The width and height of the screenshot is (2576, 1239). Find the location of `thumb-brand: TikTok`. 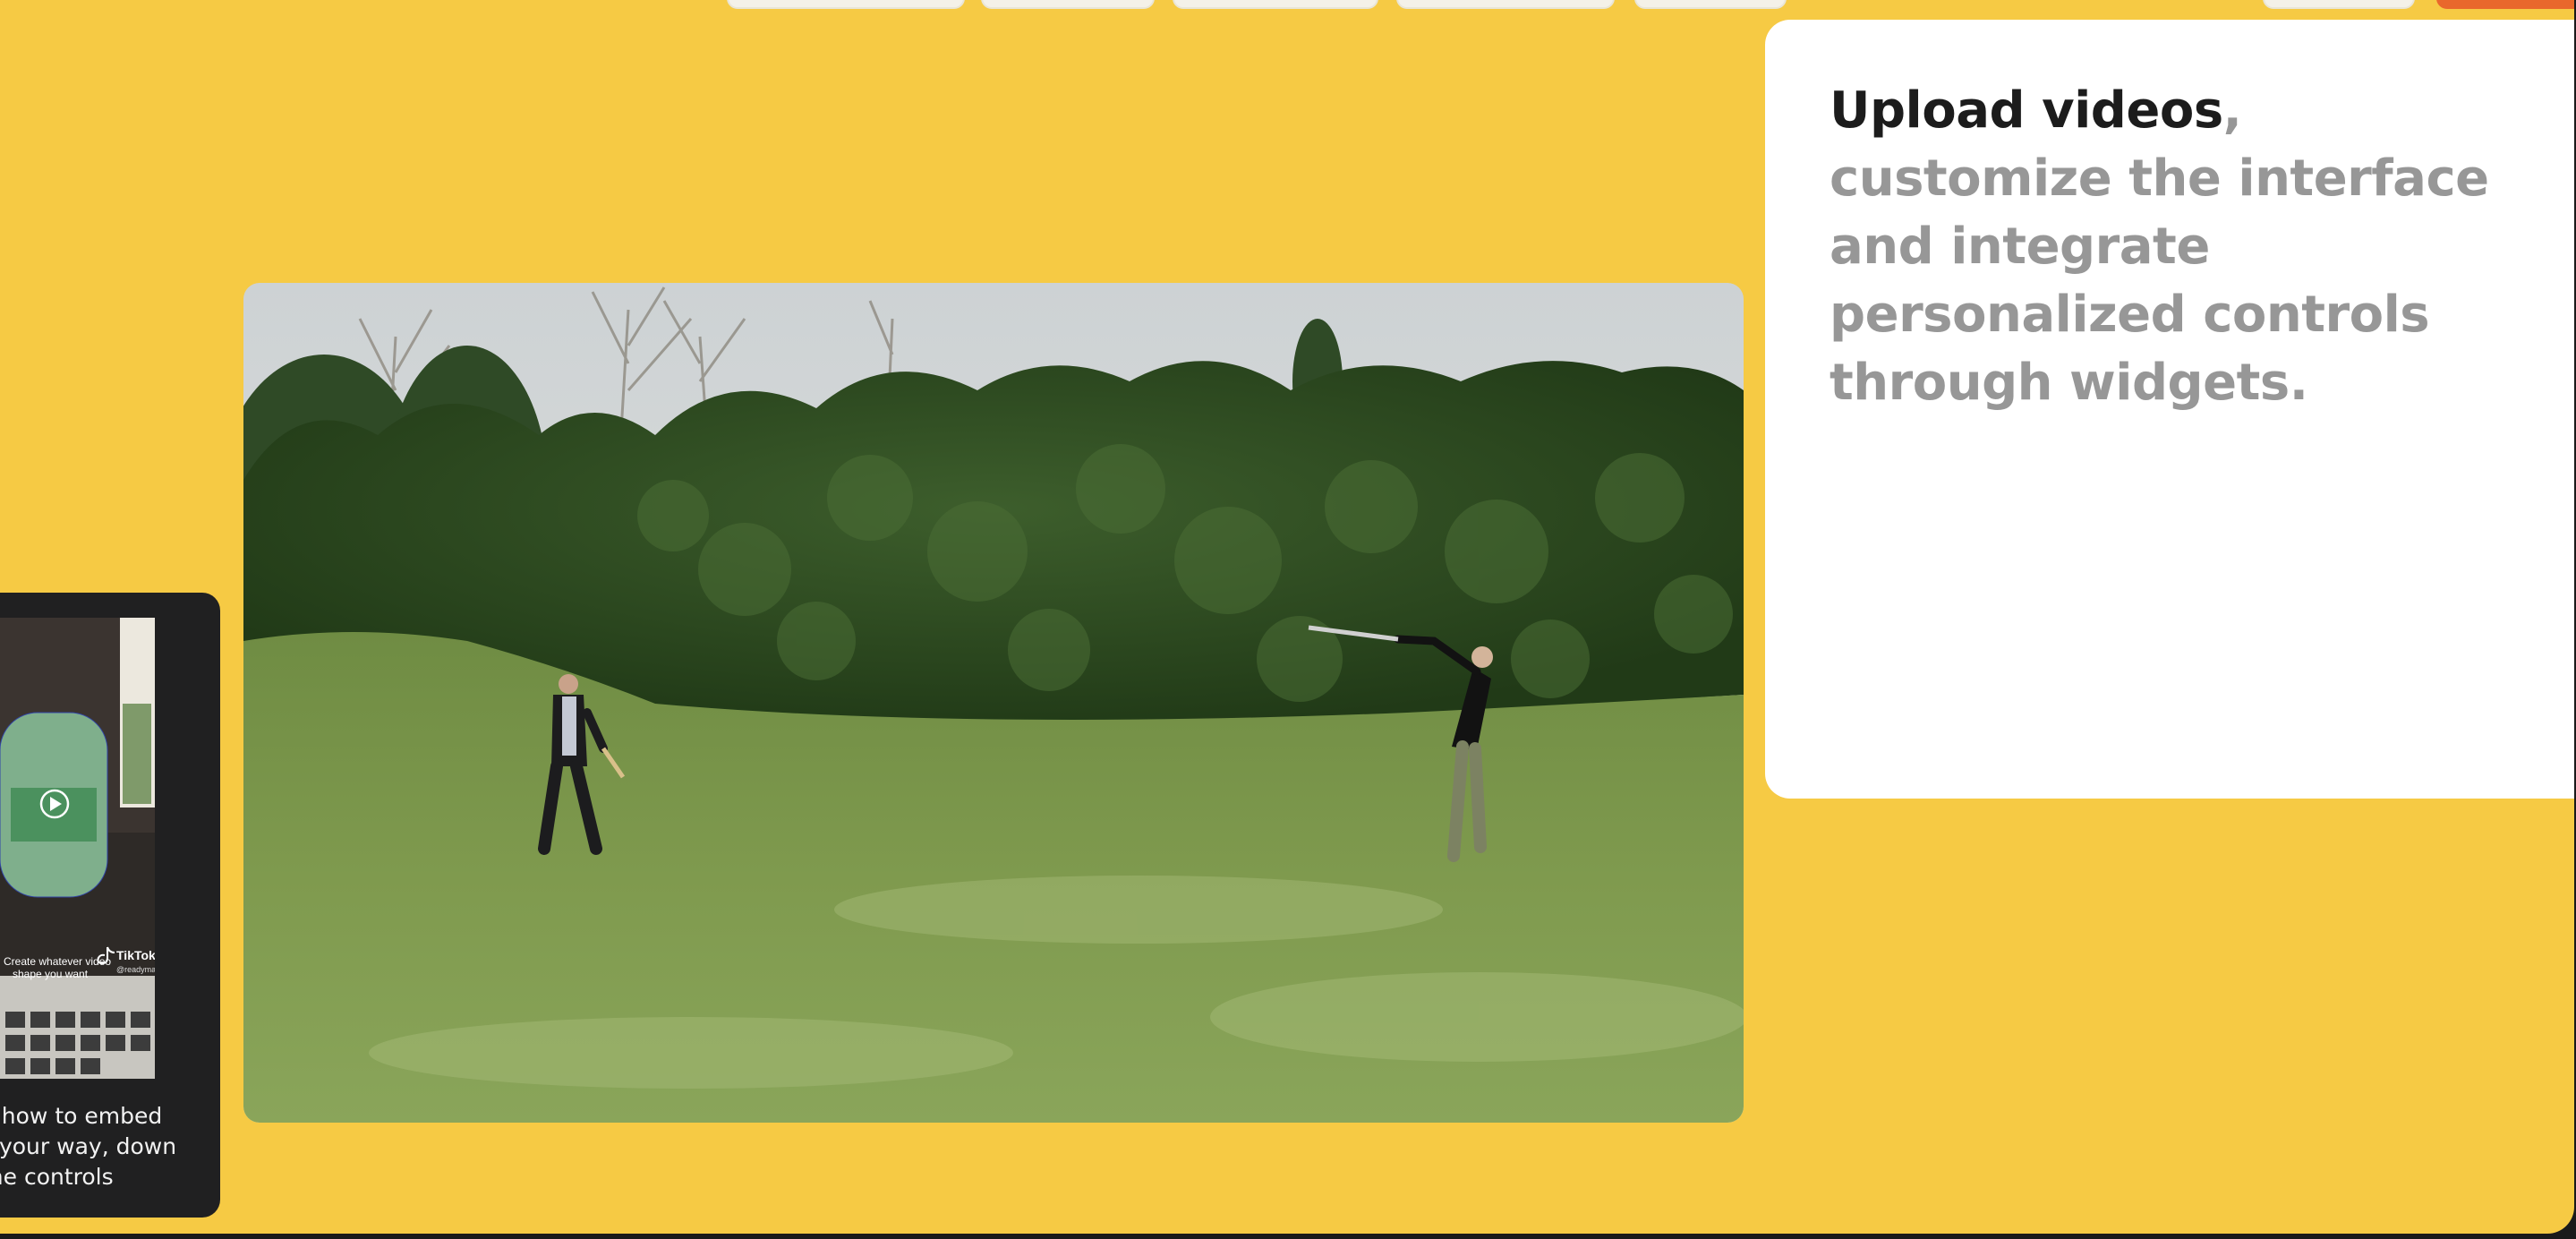

thumb-brand: TikTok is located at coordinates (135, 955).